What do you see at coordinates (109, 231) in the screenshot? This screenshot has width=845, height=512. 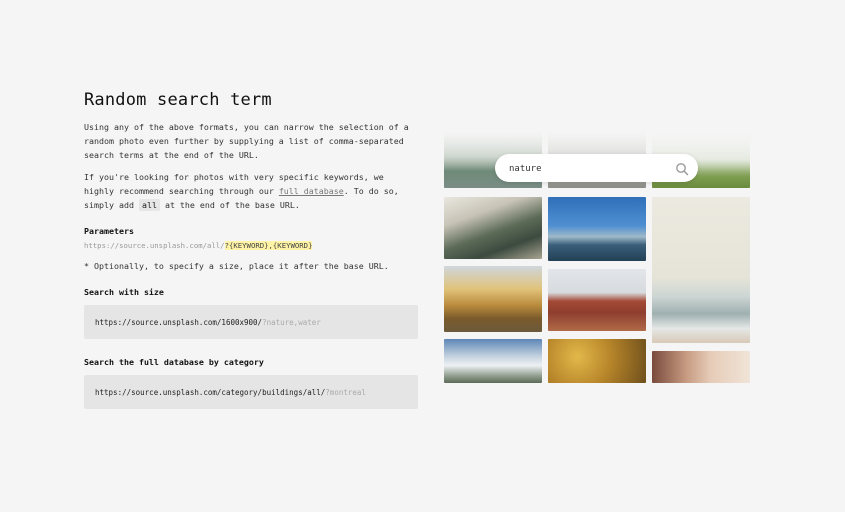 I see `parameters-heading: Parameters` at bounding box center [109, 231].